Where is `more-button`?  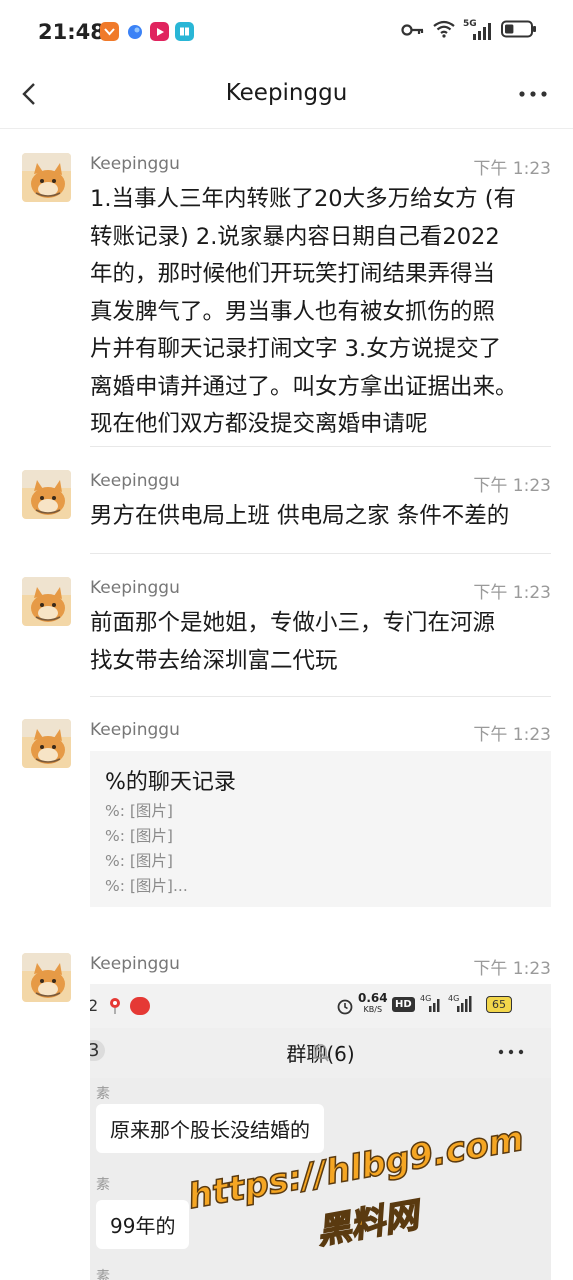 more-button is located at coordinates (533, 94).